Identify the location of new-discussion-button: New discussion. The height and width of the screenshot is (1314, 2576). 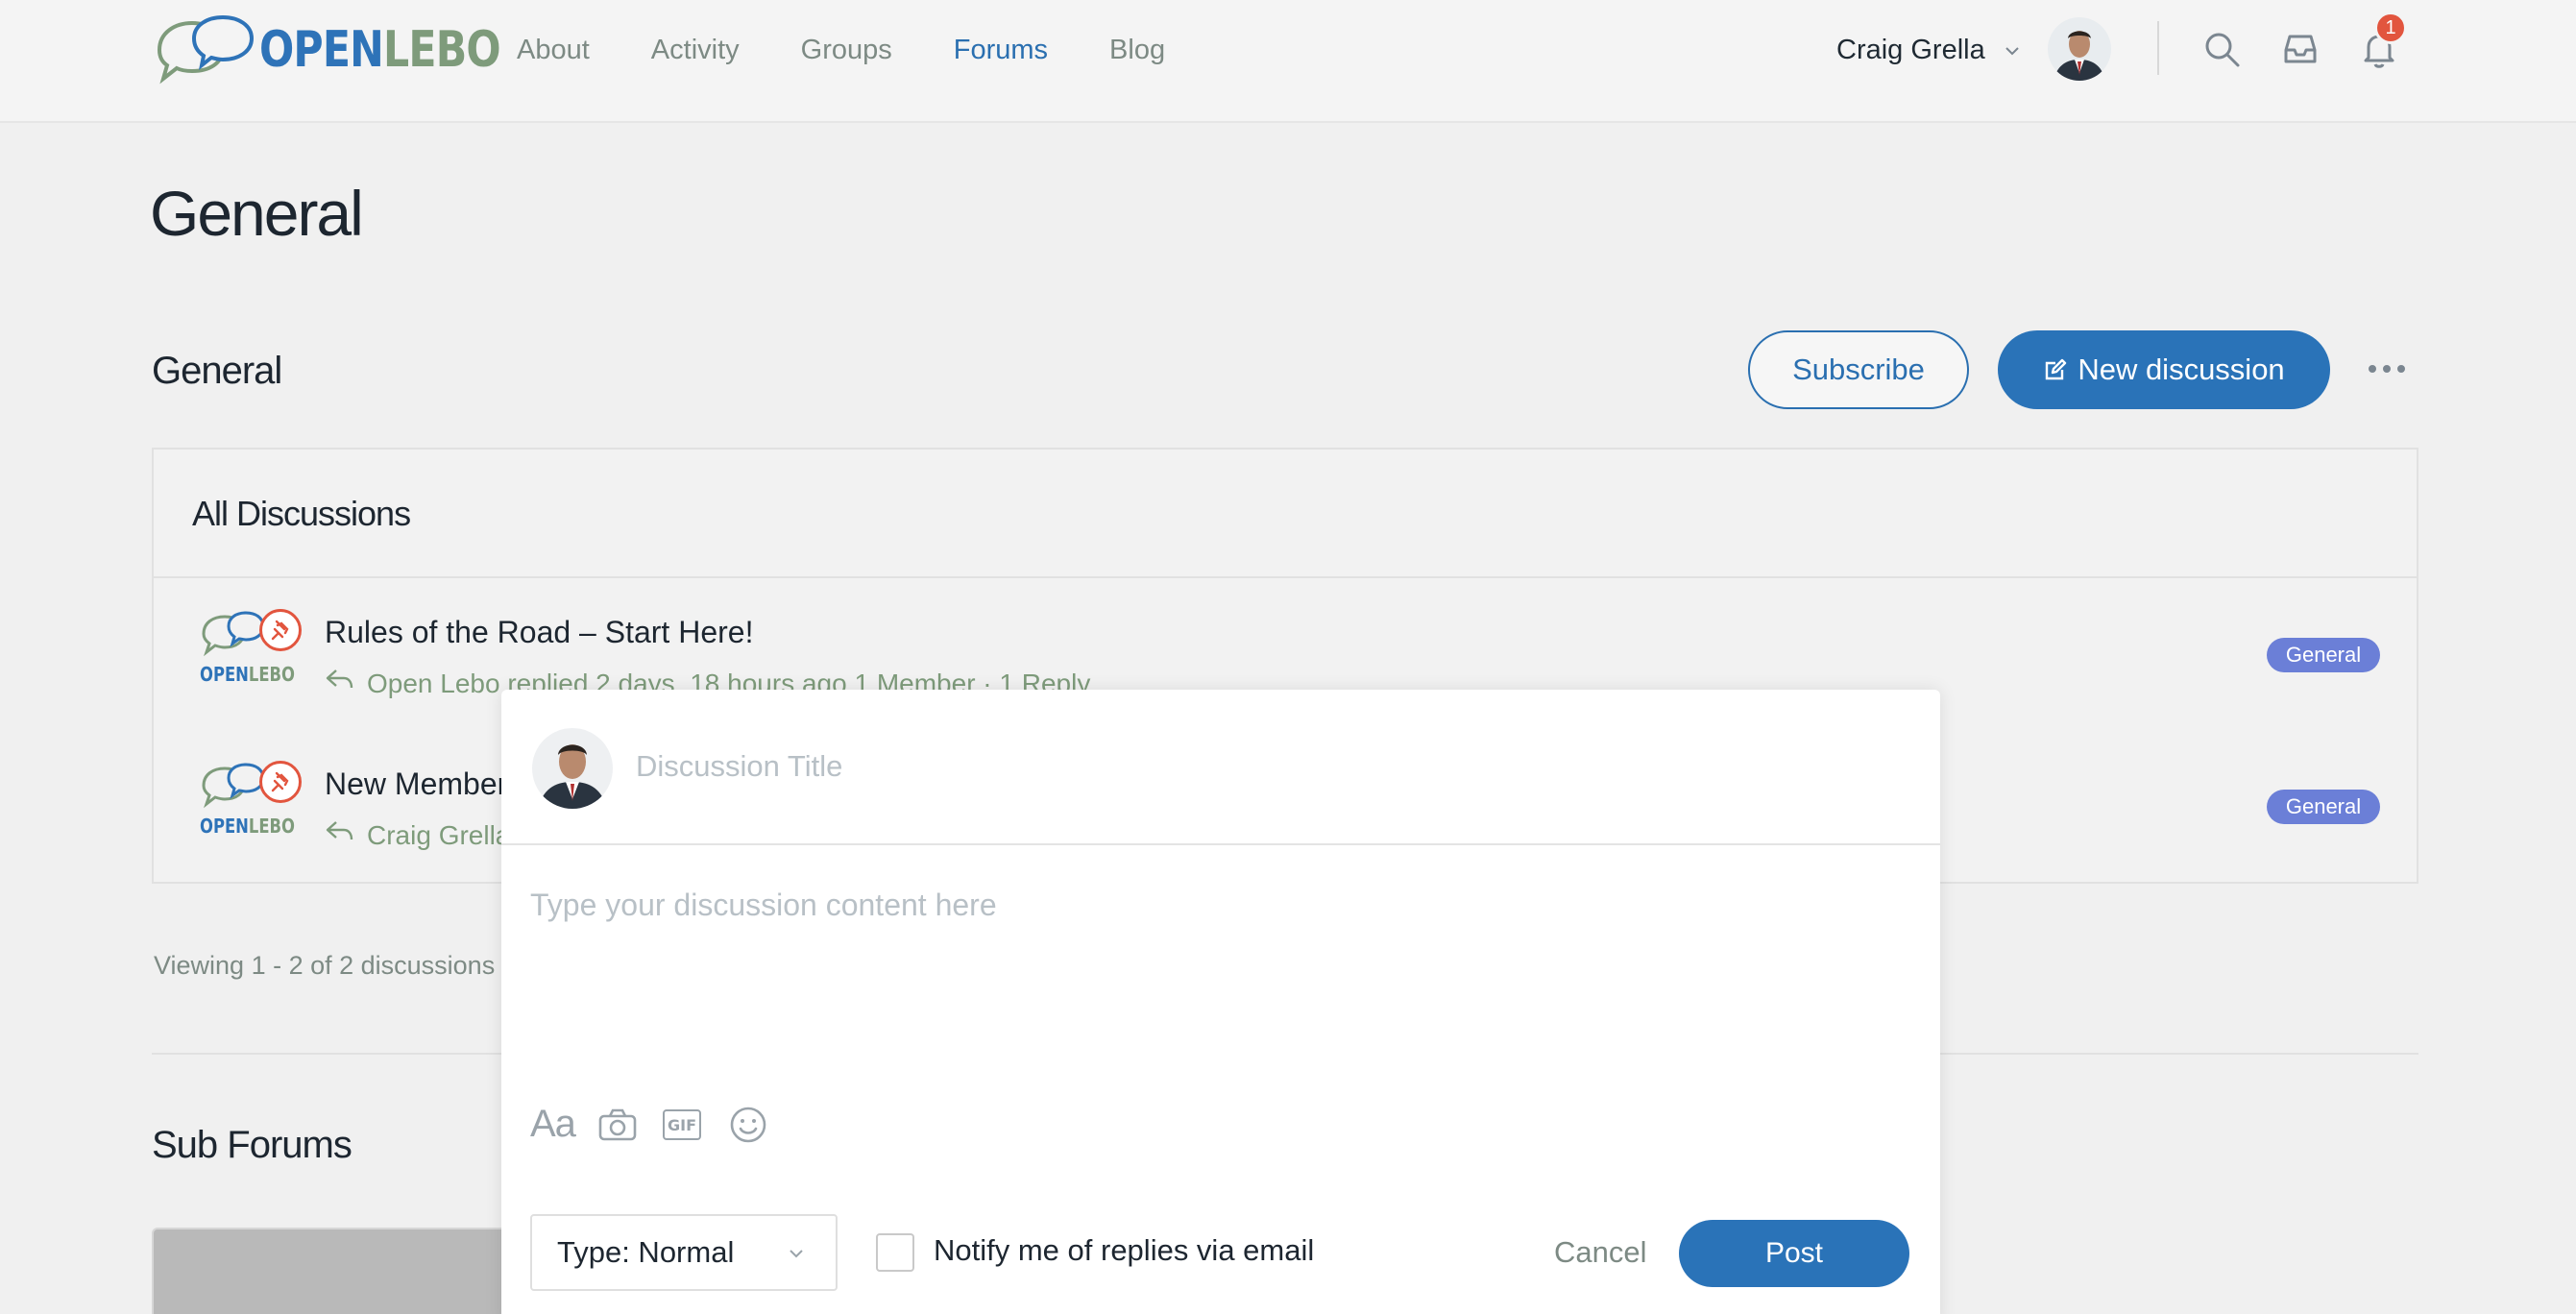
(2164, 369).